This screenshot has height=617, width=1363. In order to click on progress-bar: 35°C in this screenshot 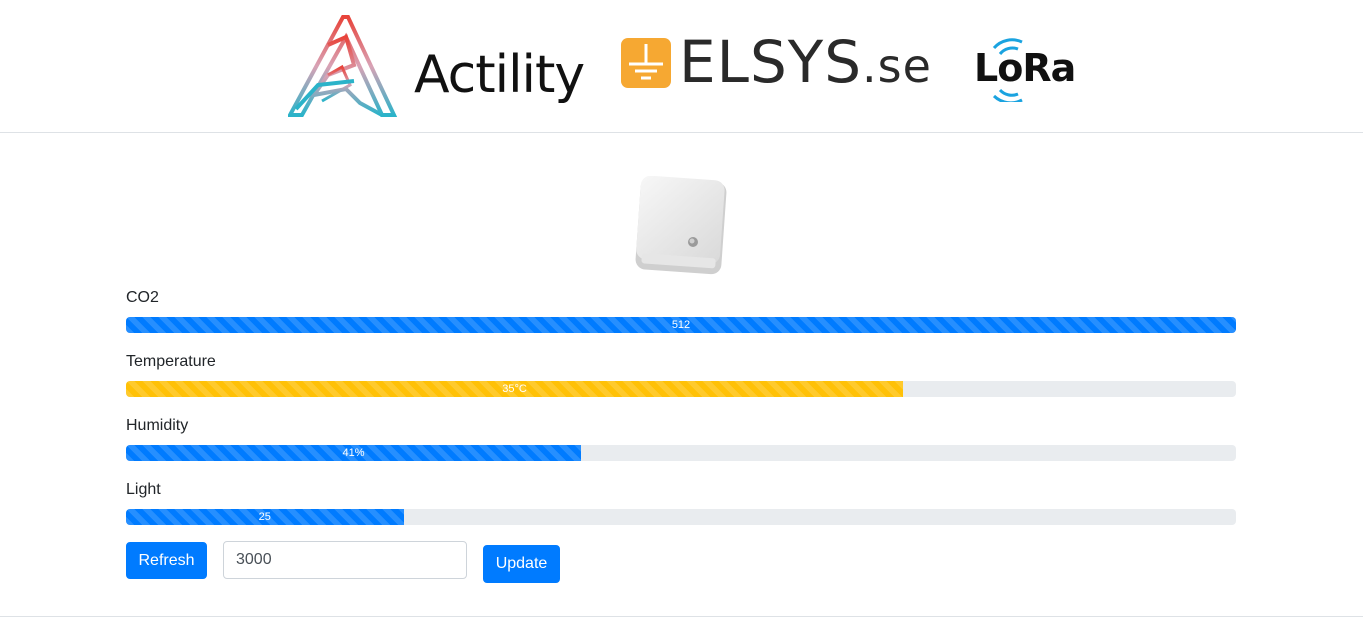, I will do `click(681, 389)`.